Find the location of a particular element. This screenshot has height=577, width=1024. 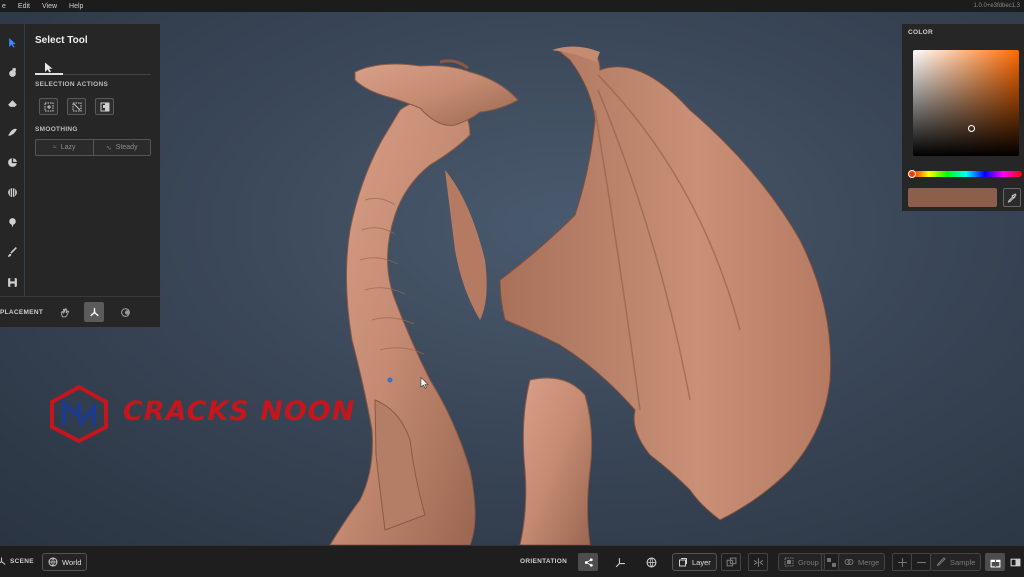

menu-help: Help is located at coordinates (76, 6).